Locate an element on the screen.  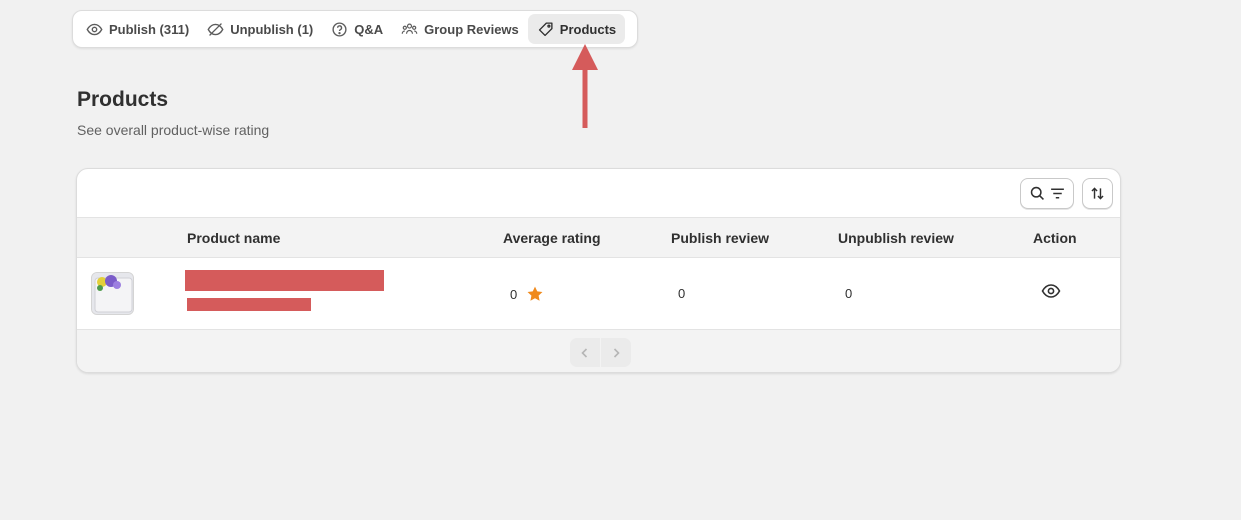
filter-icon is located at coordinates (1057, 193).